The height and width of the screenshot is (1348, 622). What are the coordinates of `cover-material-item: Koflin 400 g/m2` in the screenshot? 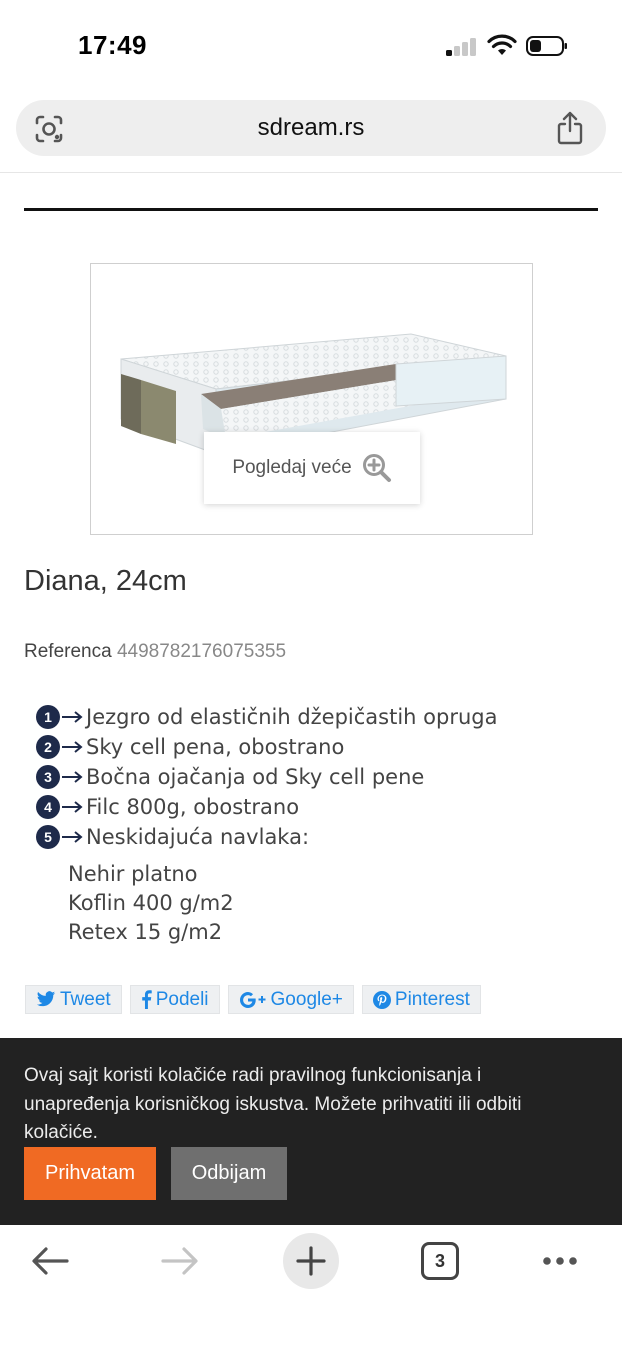 It's located at (151, 903).